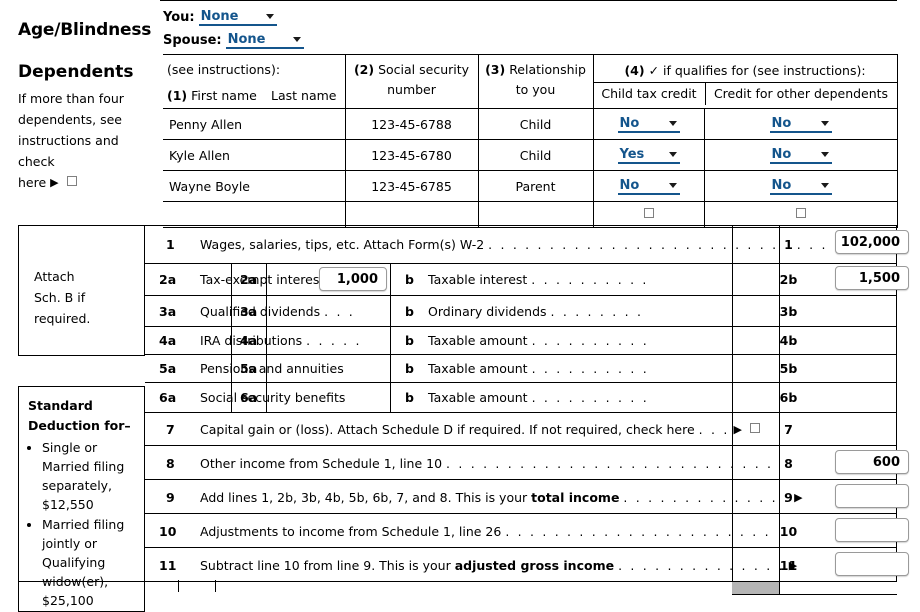  I want to click on table-row, so click(530, 214).